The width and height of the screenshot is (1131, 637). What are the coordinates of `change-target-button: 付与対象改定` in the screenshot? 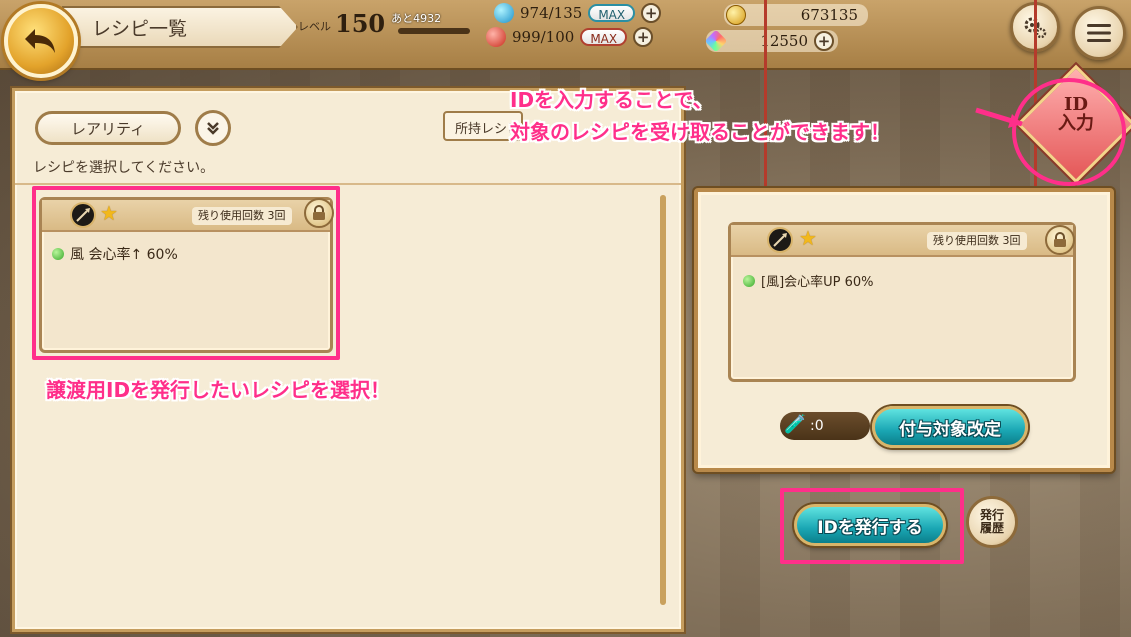 It's located at (950, 427).